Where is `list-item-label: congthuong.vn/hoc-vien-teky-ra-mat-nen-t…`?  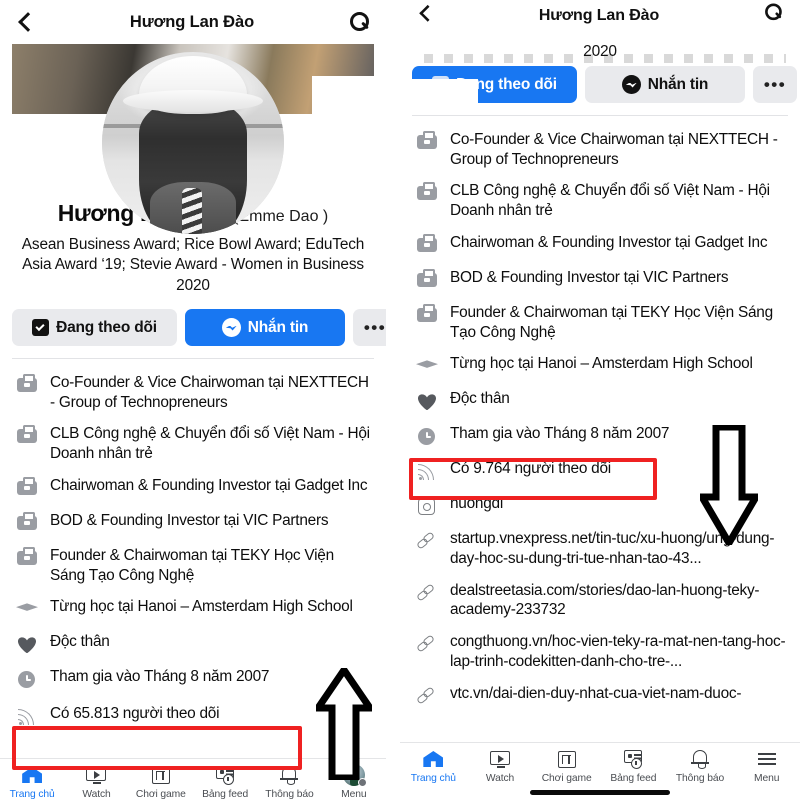
list-item-label: congthuong.vn/hoc-vien-teky-ra-mat-nen-t… is located at coordinates (618, 651).